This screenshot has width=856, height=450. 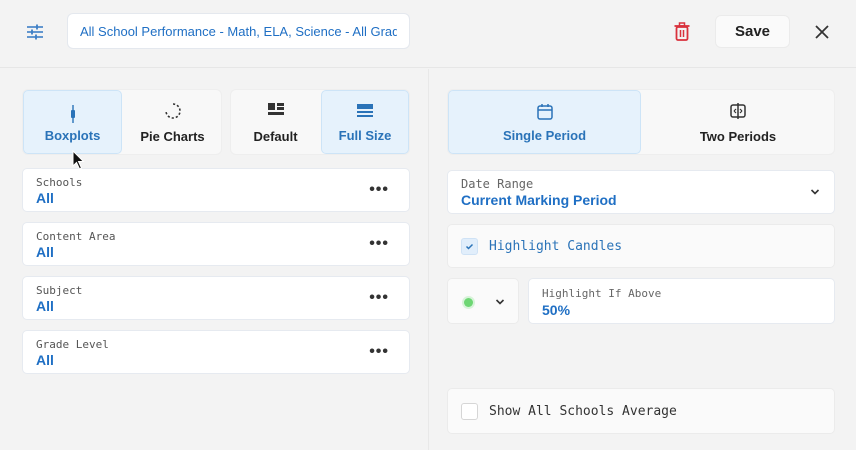 I want to click on highlight-color-picker, so click(x=483, y=301).